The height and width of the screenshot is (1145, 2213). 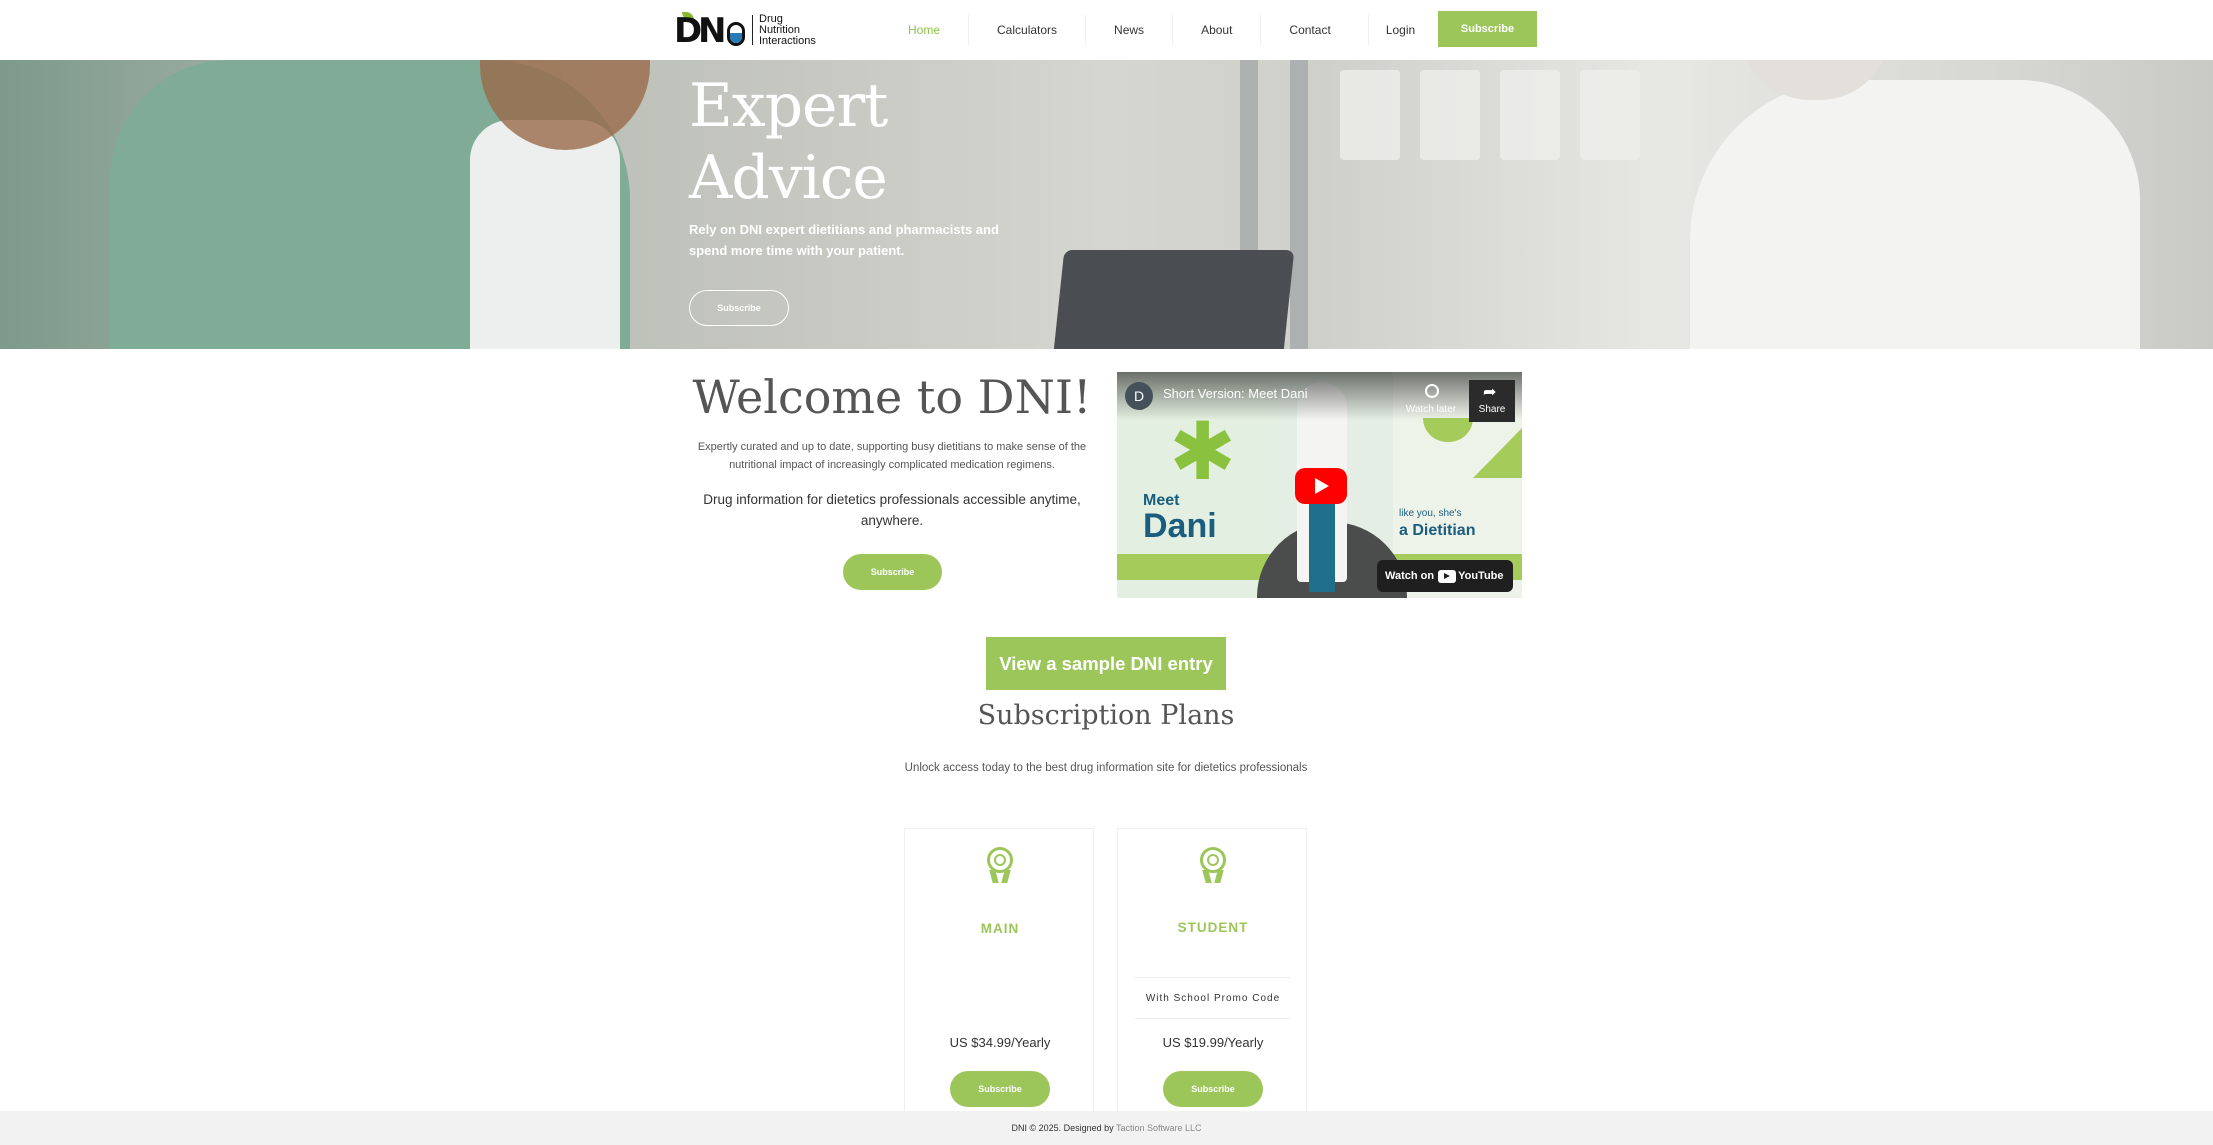 I want to click on welcome-subscribe-button: Subscribe, so click(x=892, y=572).